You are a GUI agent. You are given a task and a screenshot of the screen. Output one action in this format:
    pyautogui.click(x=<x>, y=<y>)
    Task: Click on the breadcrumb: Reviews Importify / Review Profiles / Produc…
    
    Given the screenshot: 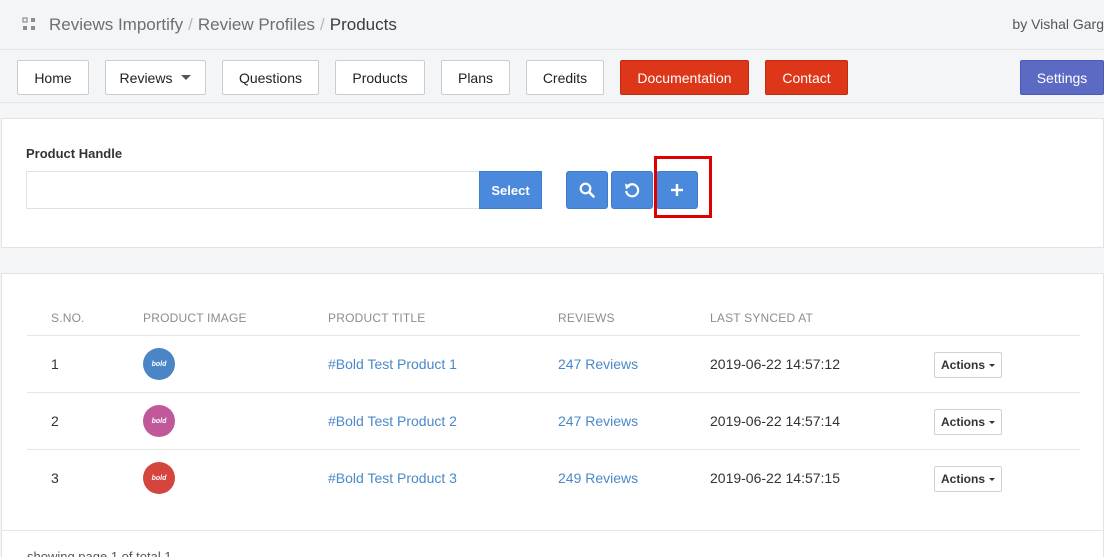 What is the action you would take?
    pyautogui.click(x=223, y=25)
    